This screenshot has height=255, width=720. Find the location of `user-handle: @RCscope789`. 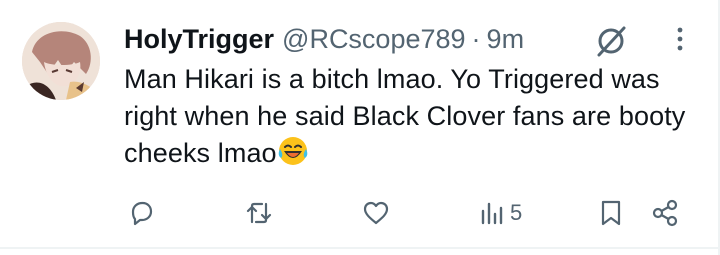

user-handle: @RCscope789 is located at coordinates (374, 39).